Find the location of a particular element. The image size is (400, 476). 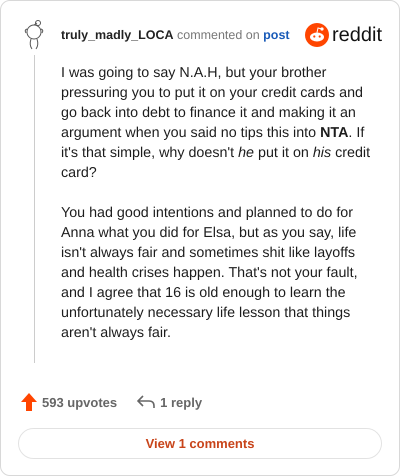

comment-header: truly_madly_LOCA commented on post is located at coordinates (176, 35).